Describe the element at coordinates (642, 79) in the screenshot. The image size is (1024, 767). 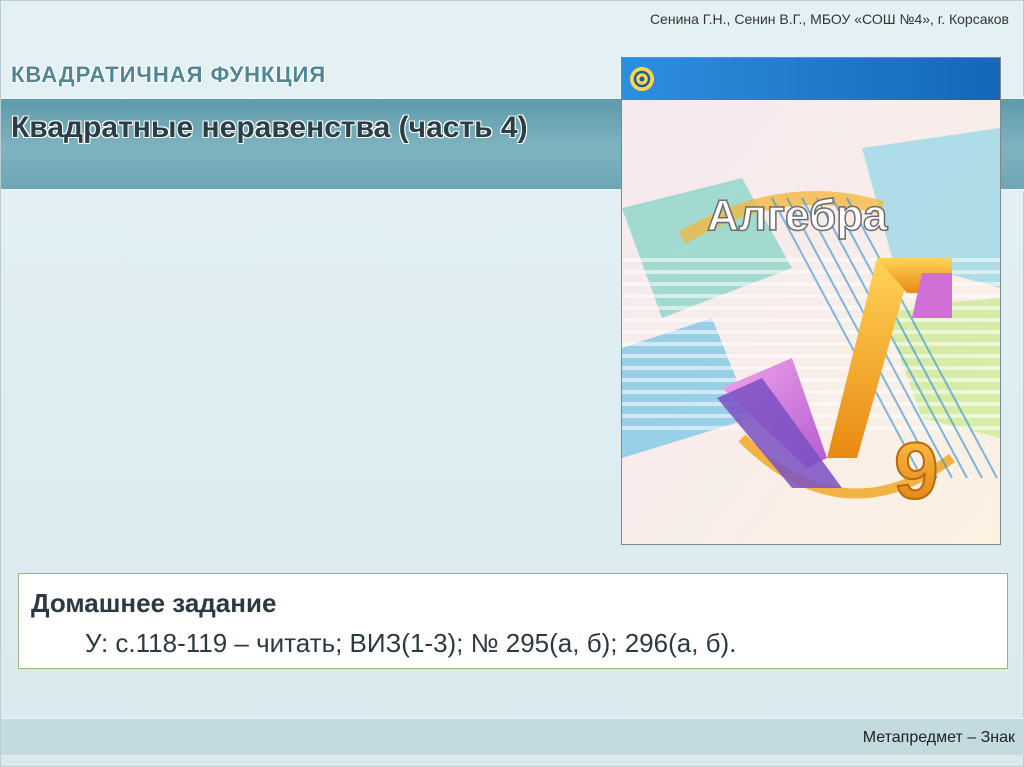
I see `publisher-logo-icon` at that location.